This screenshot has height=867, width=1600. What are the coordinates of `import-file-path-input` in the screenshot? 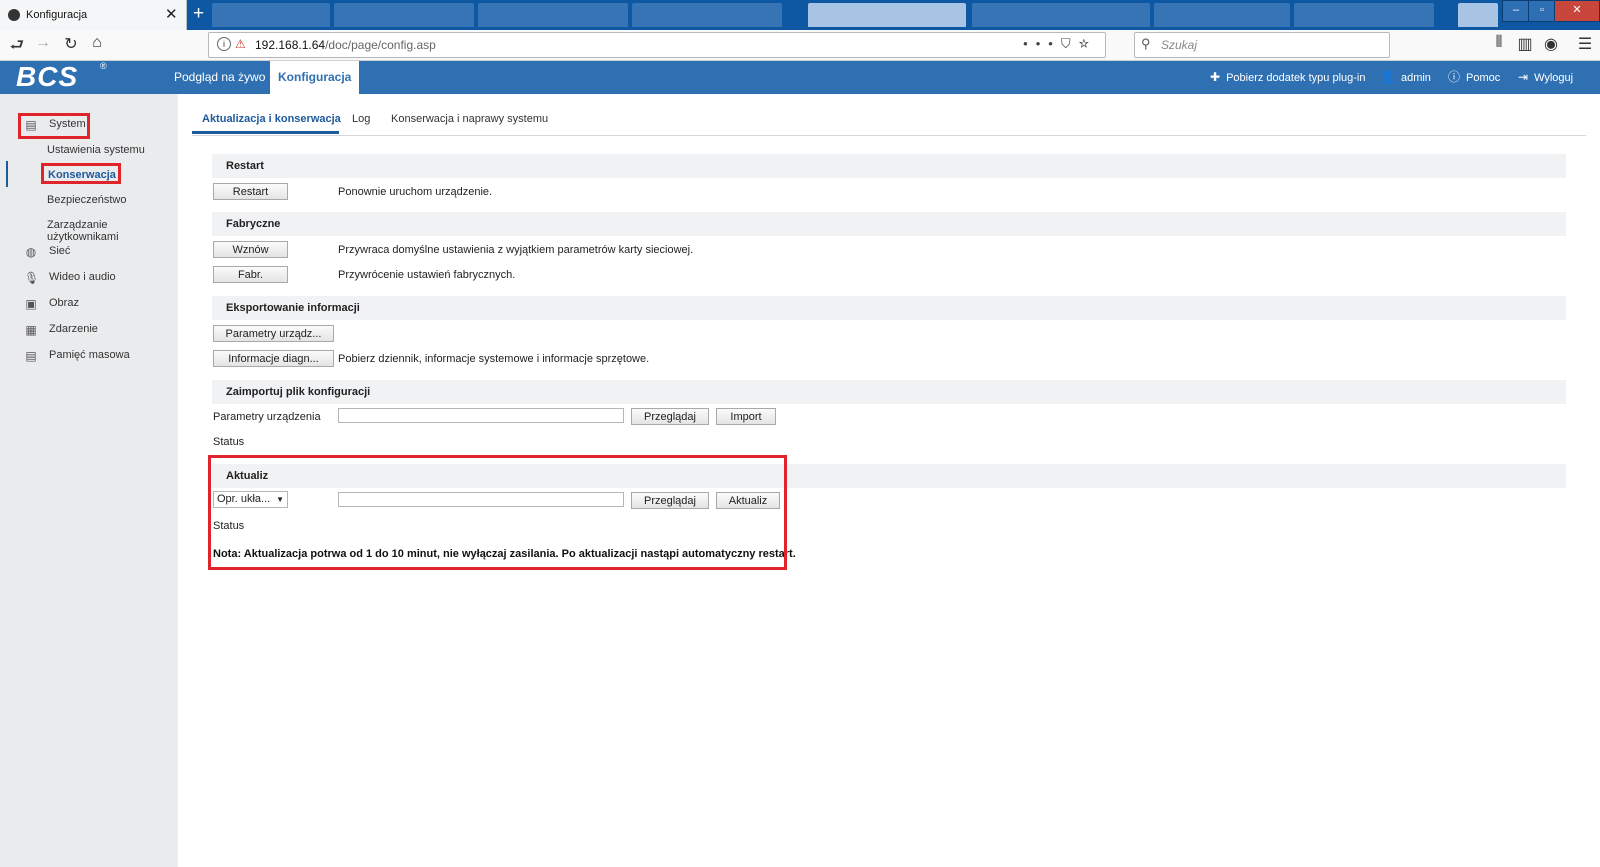 It's located at (481, 415).